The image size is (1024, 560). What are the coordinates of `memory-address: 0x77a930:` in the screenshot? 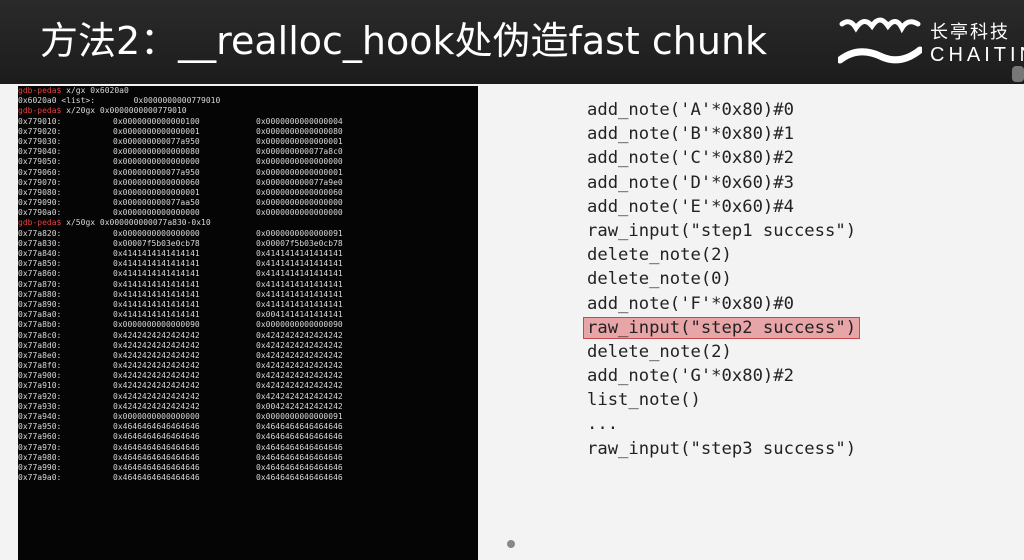 It's located at (40, 406).